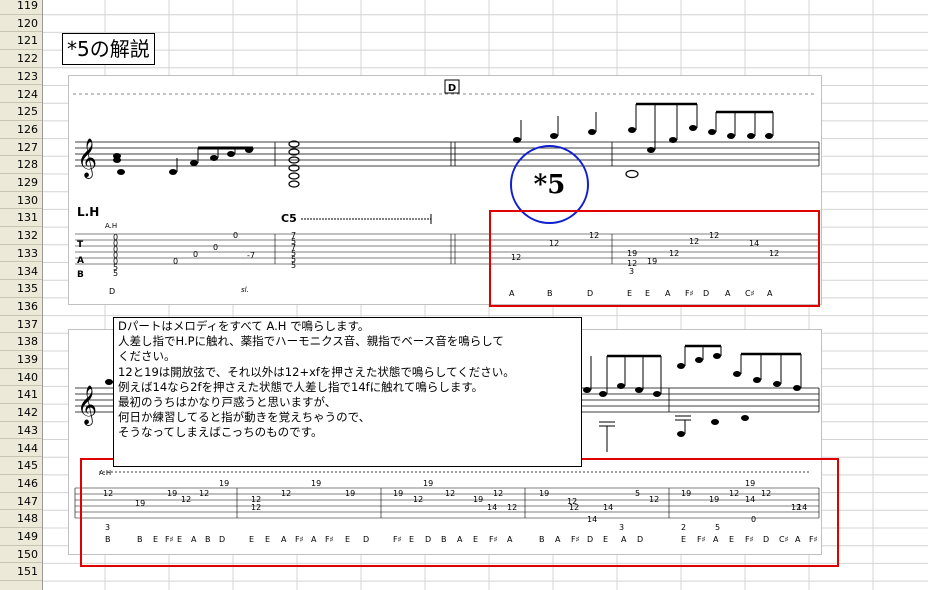  I want to click on row-header: 146, so click(21, 484).